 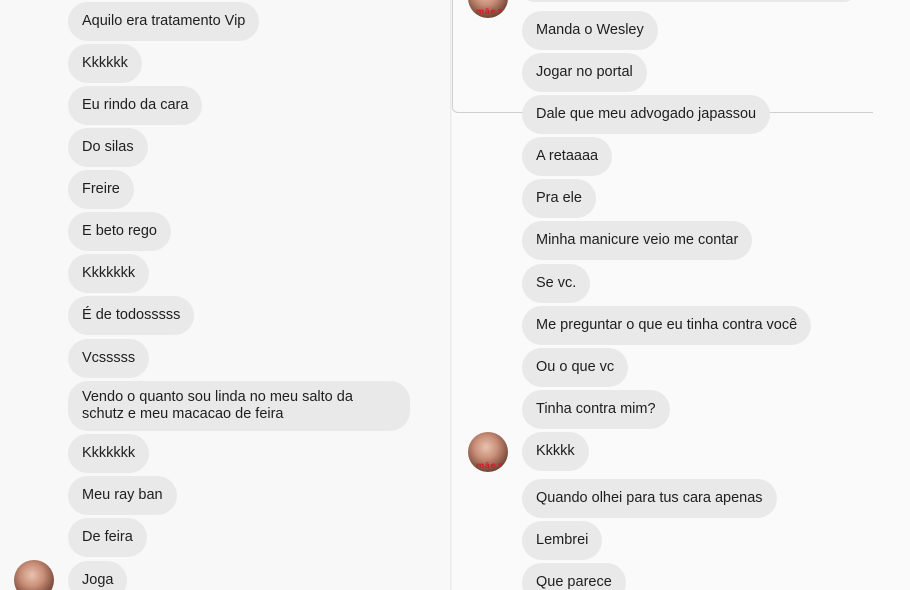 What do you see at coordinates (667, 325) in the screenshot?
I see `message-bubble: Me preguntar o que eu tinha contra você` at bounding box center [667, 325].